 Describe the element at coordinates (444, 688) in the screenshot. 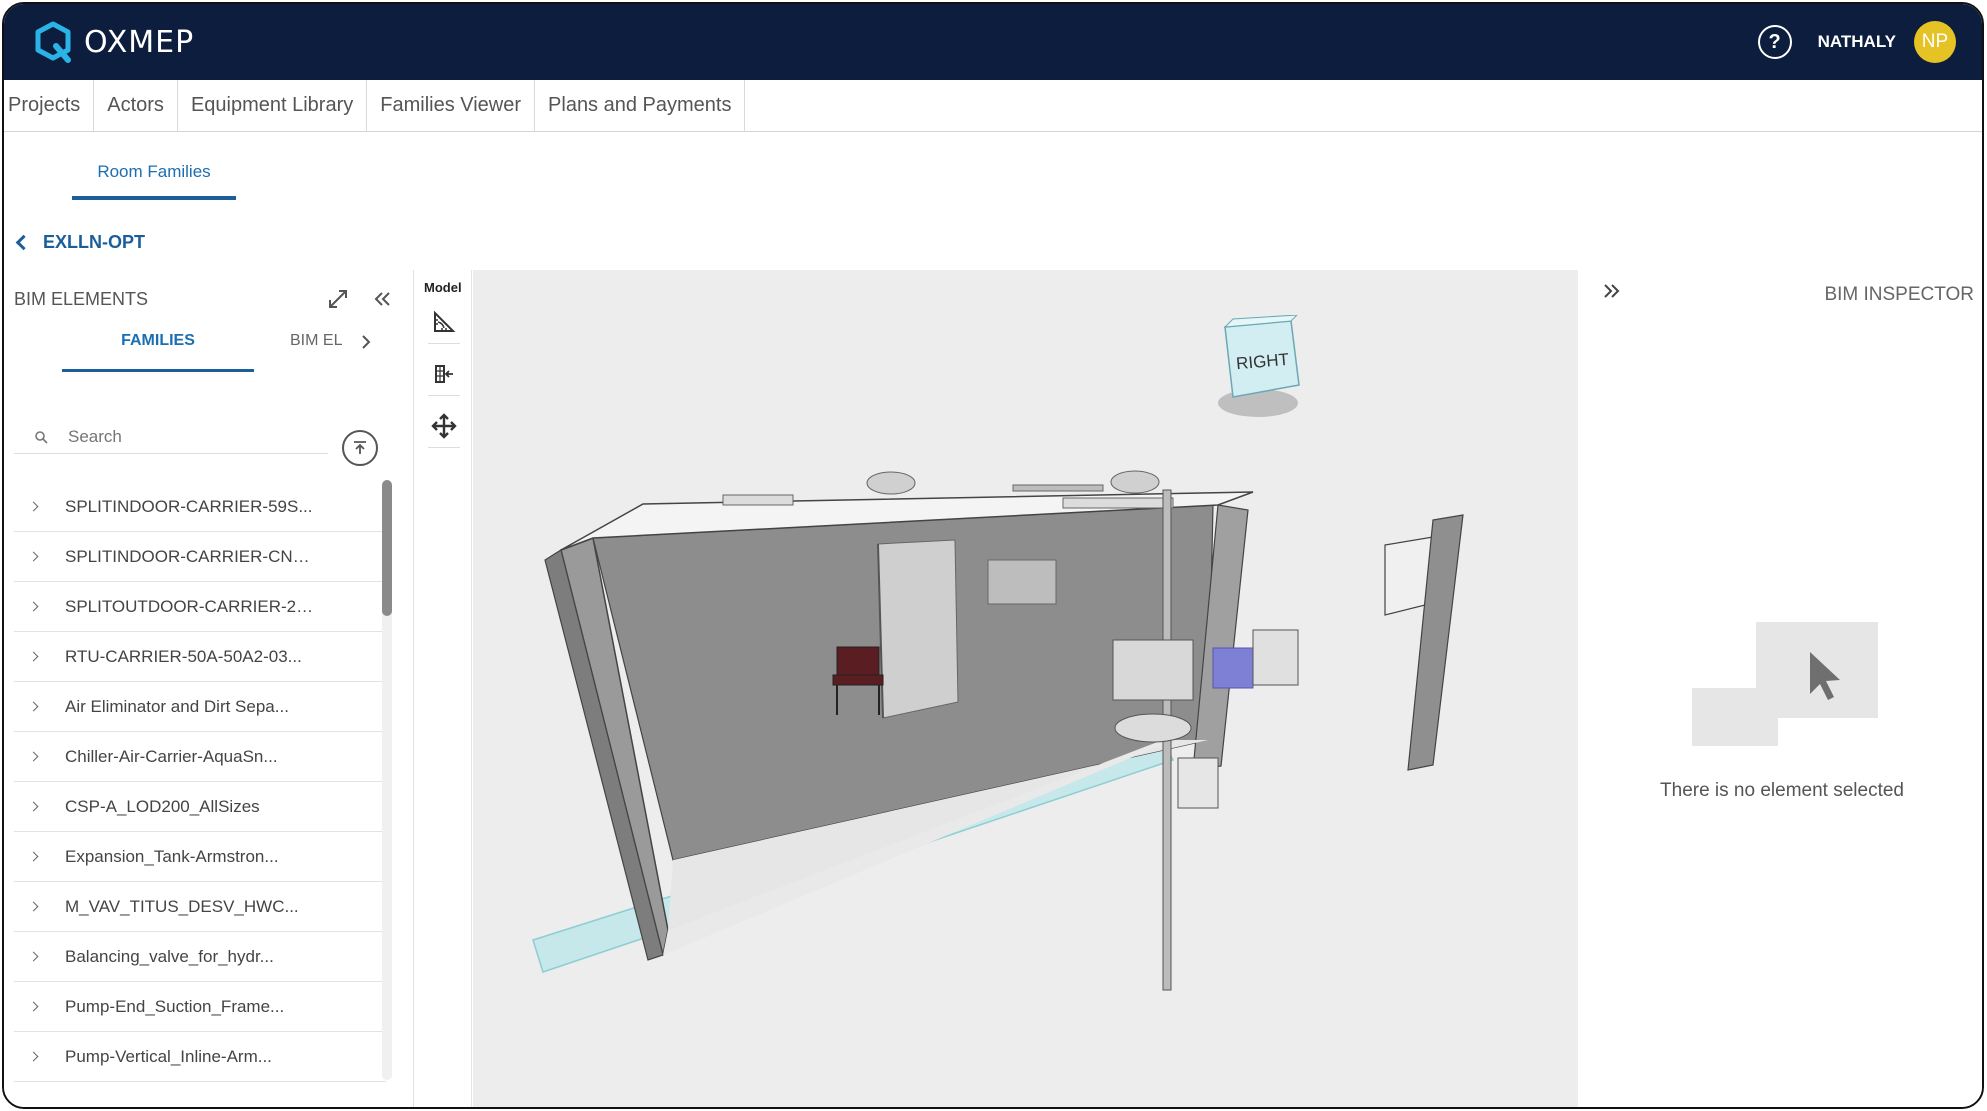

I see `model-tools: Model` at that location.